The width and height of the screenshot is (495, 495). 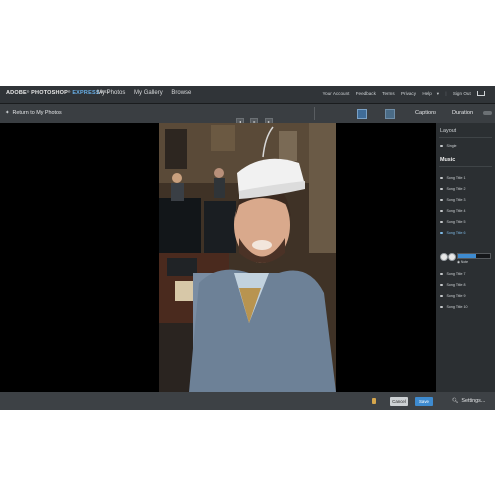 I want to click on play-icon, so click(x=444, y=257).